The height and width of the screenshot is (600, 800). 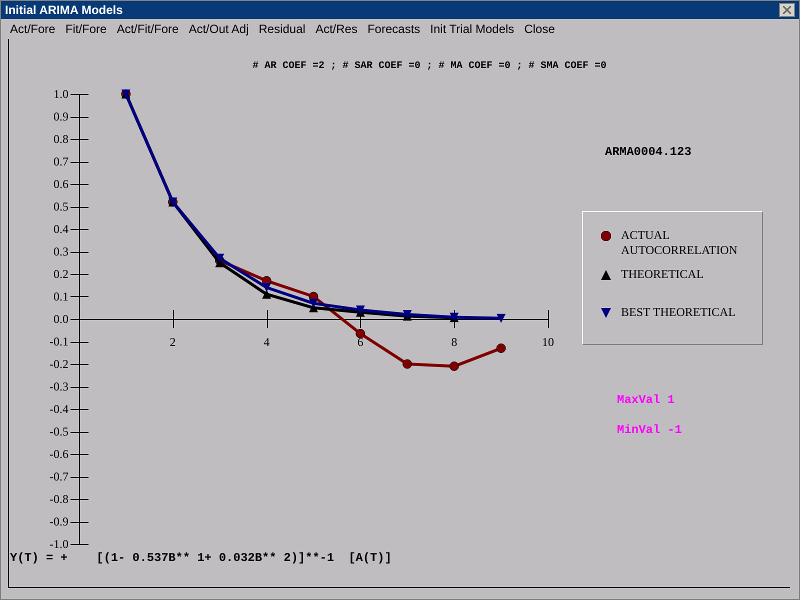 What do you see at coordinates (64, 11) in the screenshot?
I see `window-title: Initial ARIMA Models` at bounding box center [64, 11].